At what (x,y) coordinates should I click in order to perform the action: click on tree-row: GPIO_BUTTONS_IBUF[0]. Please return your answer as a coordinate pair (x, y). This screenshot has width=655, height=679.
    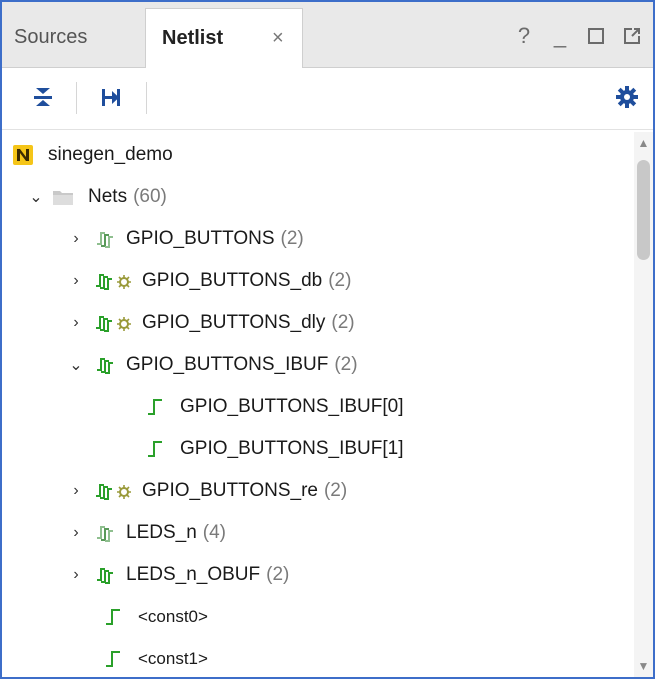
    Looking at the image, I should click on (318, 407).